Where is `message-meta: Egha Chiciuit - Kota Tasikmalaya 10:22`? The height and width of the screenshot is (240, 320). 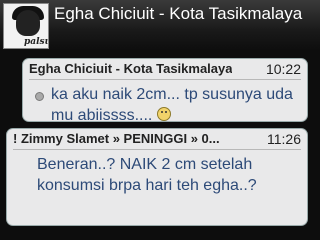
message-meta: Egha Chiciuit - Kota Tasikmalaya 10:22 is located at coordinates (165, 69).